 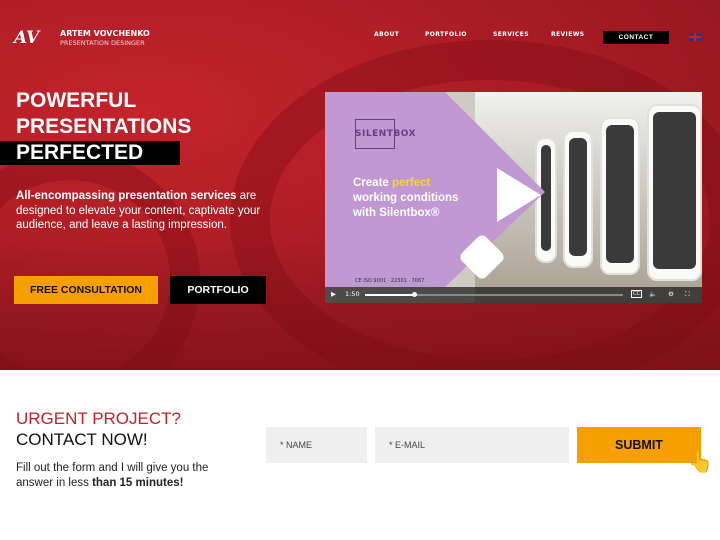 I want to click on hero-title-line2: PRESENTATIONS, so click(x=104, y=126).